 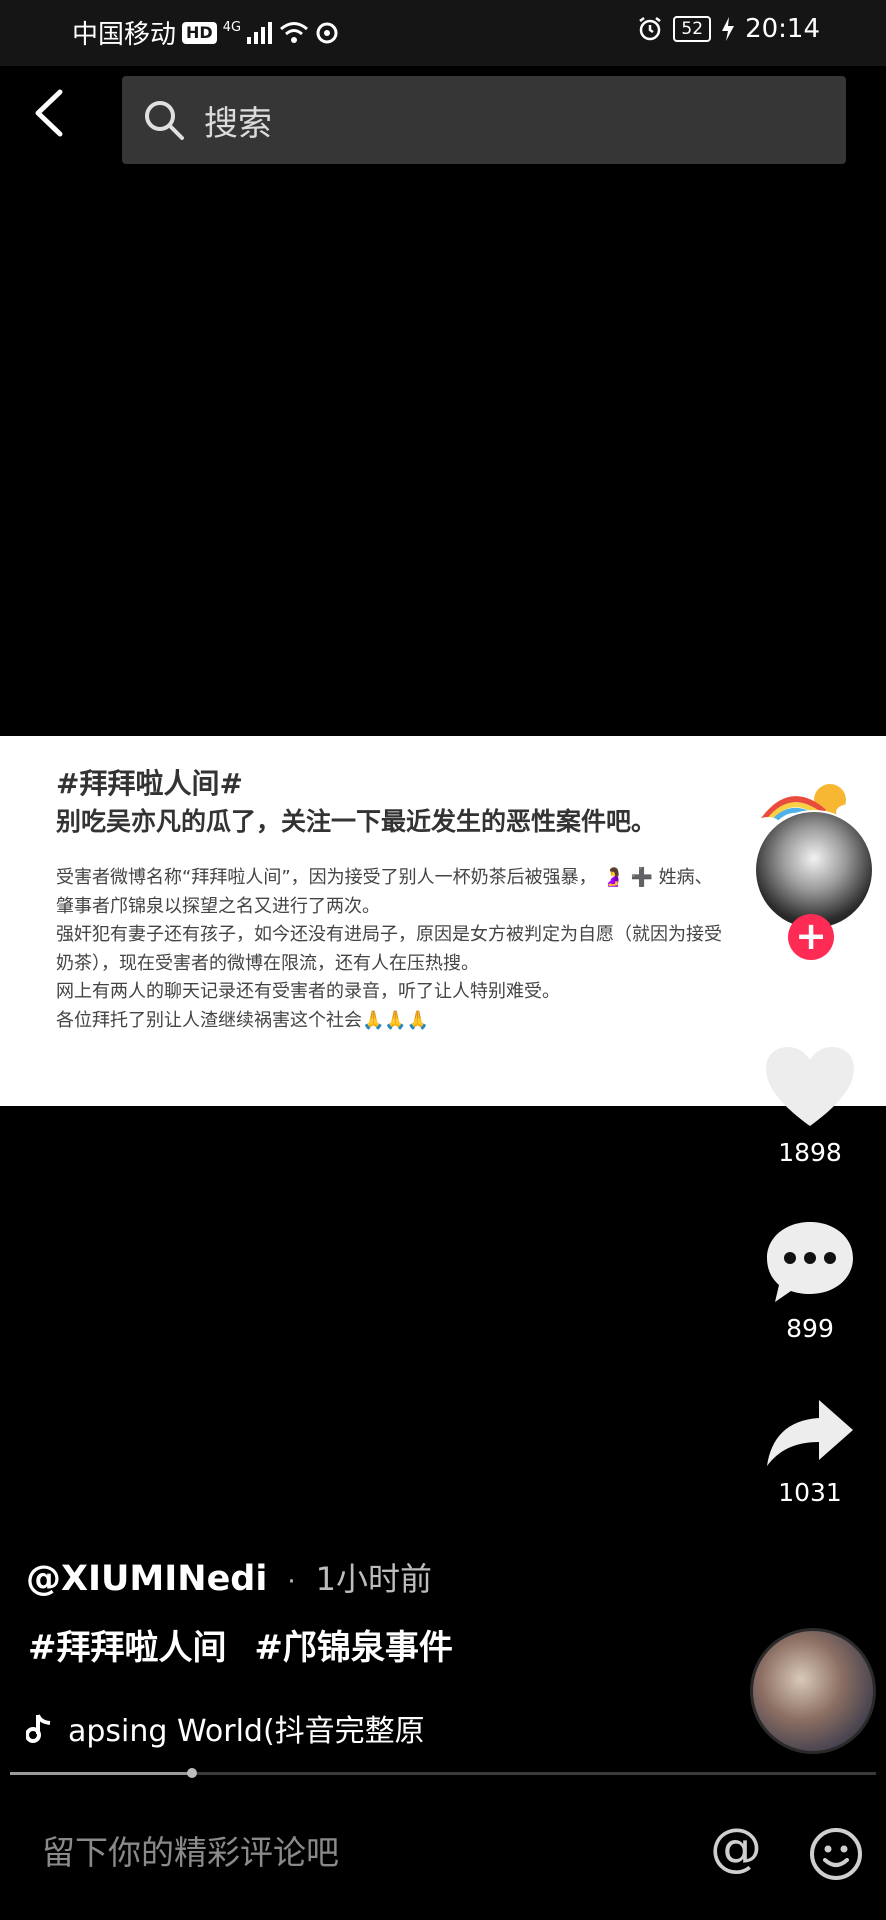 What do you see at coordinates (101, 1773) in the screenshot?
I see `progress-fill` at bounding box center [101, 1773].